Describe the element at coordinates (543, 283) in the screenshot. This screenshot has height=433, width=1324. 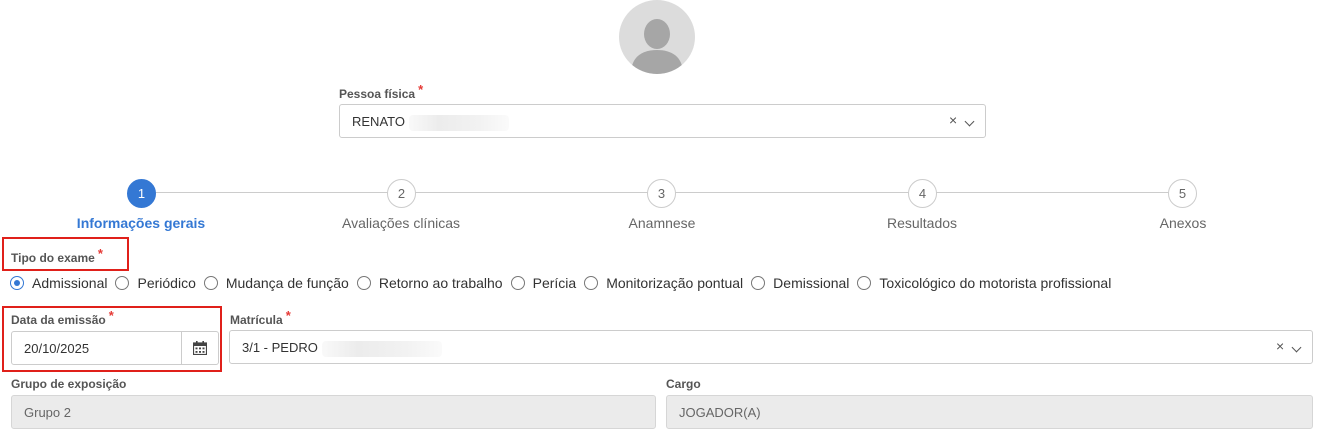
I see `radio-pericia: Perícia` at that location.